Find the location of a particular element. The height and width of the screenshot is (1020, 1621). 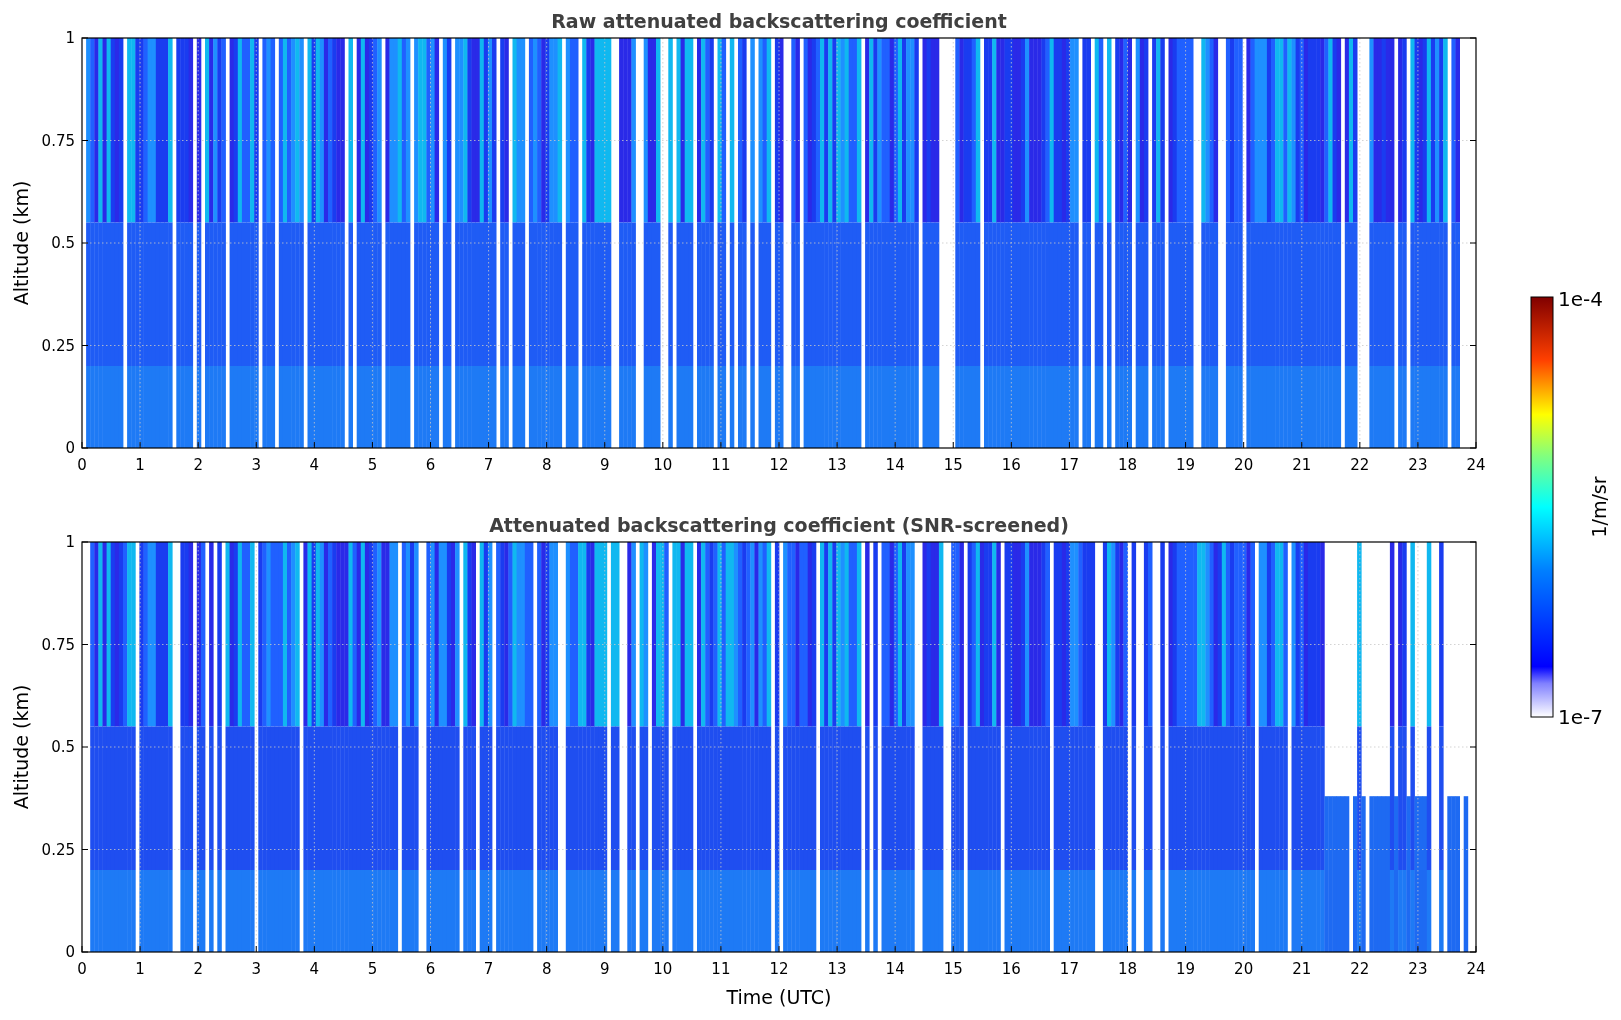

colorbar-max-label: 1e-4 is located at coordinates (1580, 299).